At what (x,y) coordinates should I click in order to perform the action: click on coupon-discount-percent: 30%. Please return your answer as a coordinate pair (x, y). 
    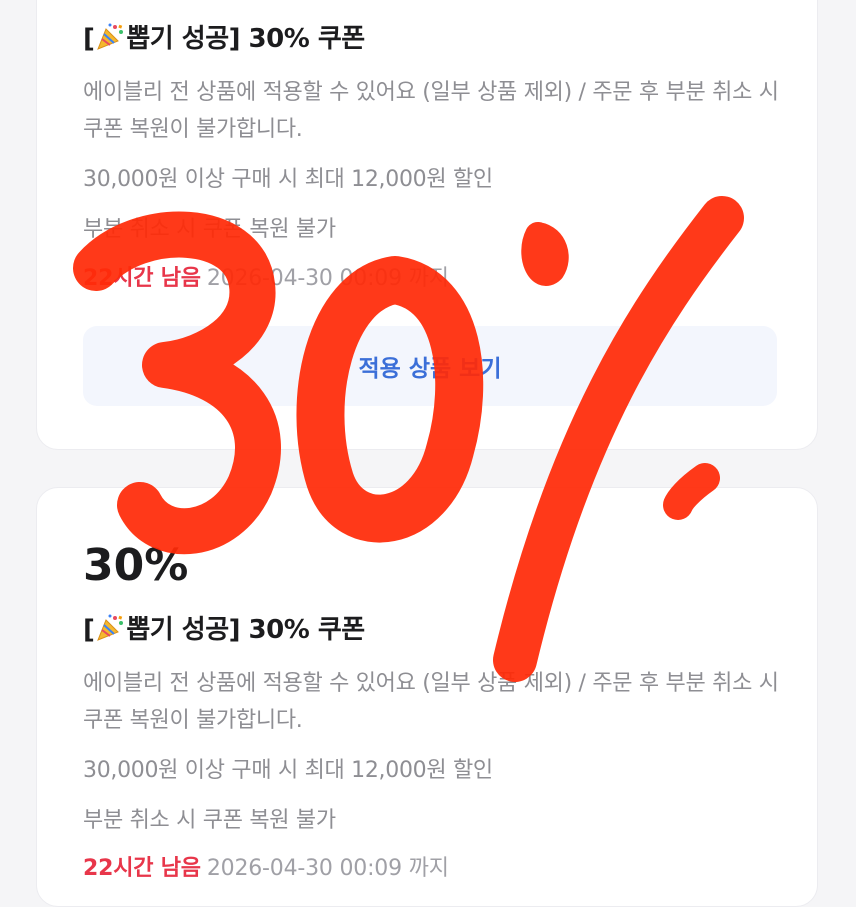
    Looking at the image, I should click on (136, 565).